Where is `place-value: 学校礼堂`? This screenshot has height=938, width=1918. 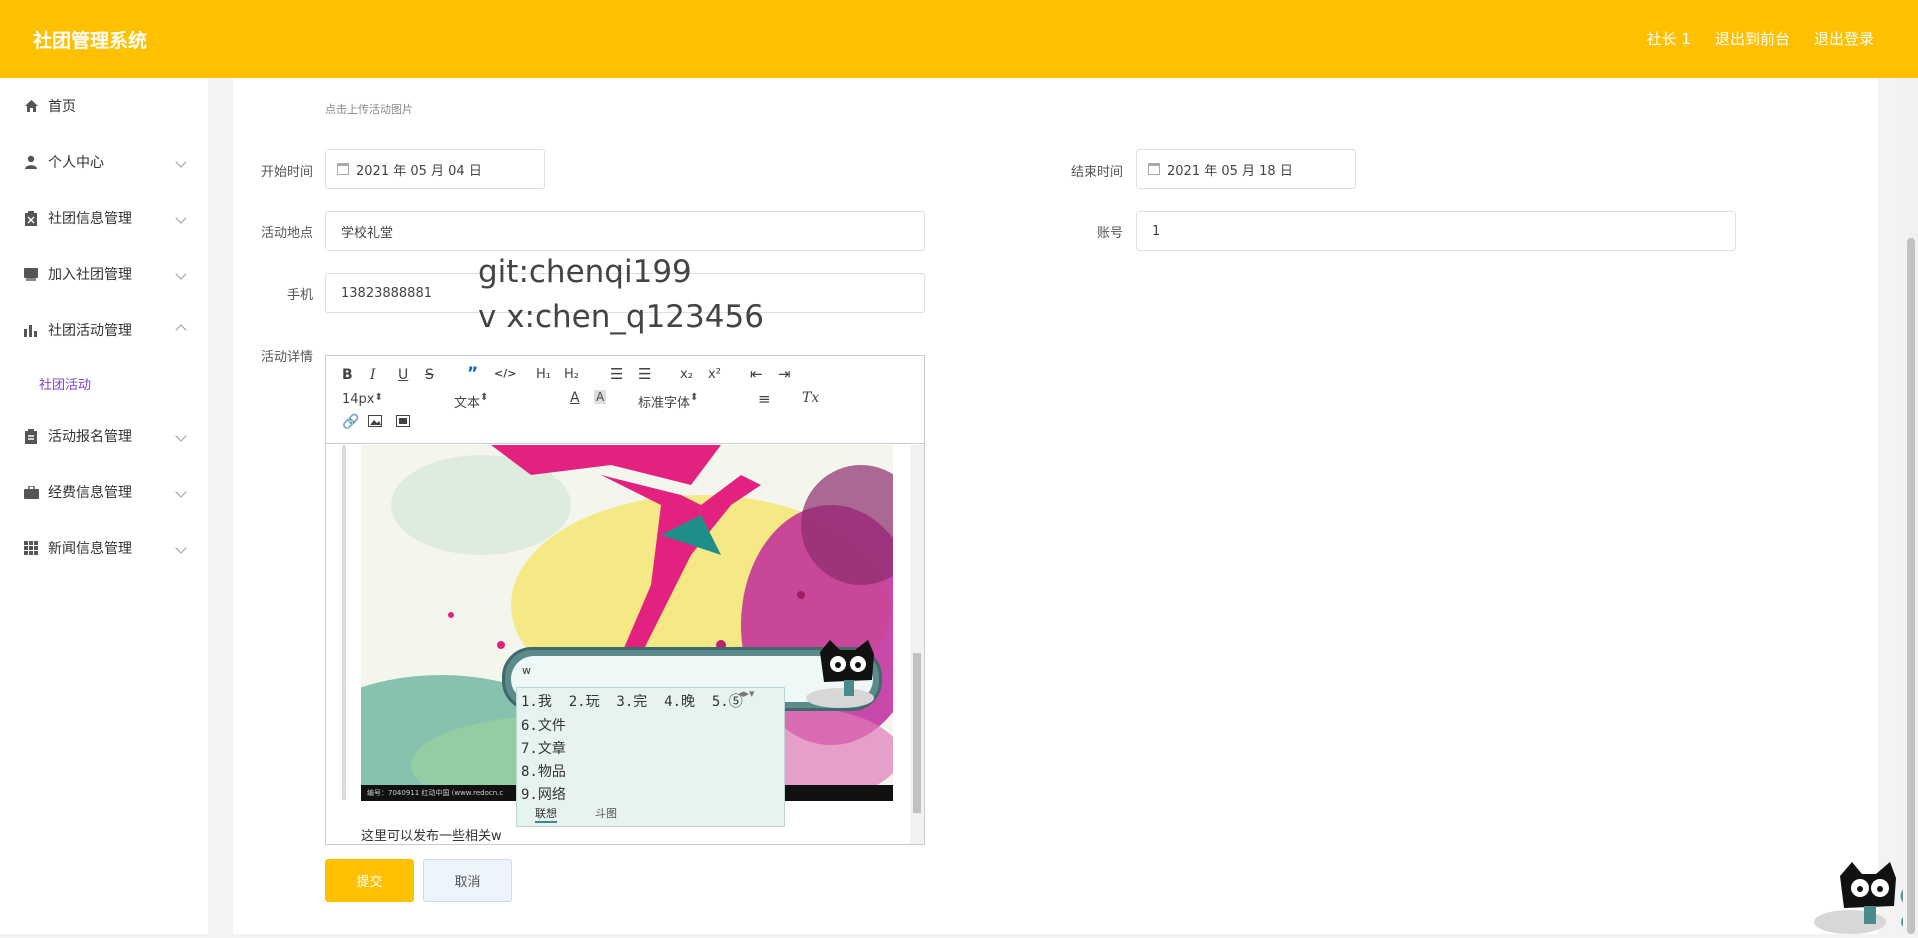
place-value: 学校礼堂 is located at coordinates (367, 233).